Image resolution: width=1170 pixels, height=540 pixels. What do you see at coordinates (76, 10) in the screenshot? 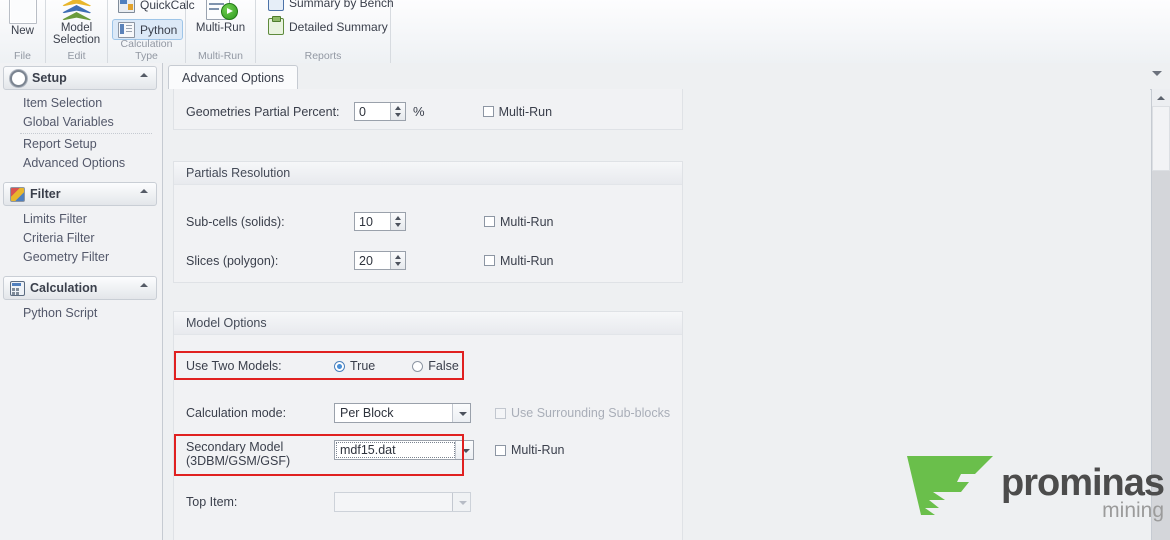
I see `books-stack-icon` at bounding box center [76, 10].